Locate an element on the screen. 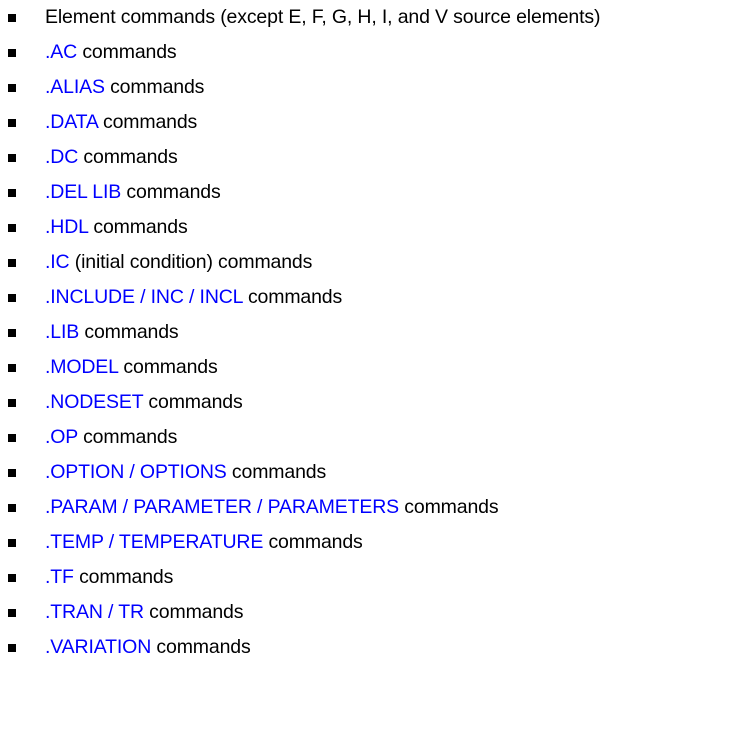 The height and width of the screenshot is (733, 732). list-item-5: .DEL LIB commands is located at coordinates (366, 192).